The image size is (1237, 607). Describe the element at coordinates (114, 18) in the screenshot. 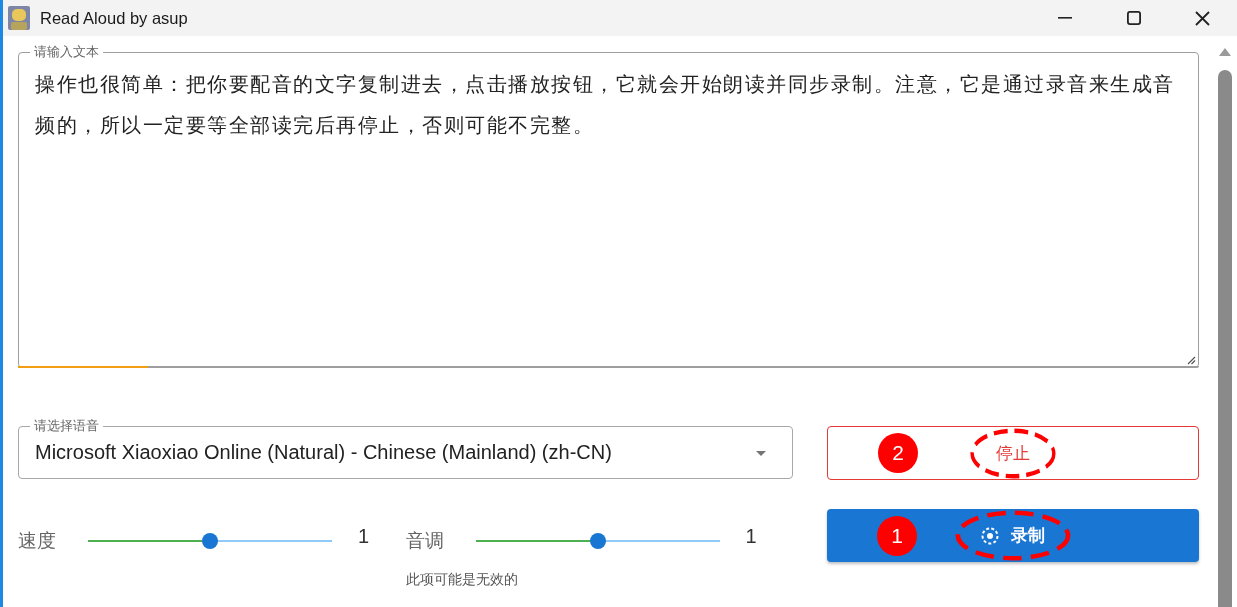

I see `window-title: Read Aloud by asup` at that location.